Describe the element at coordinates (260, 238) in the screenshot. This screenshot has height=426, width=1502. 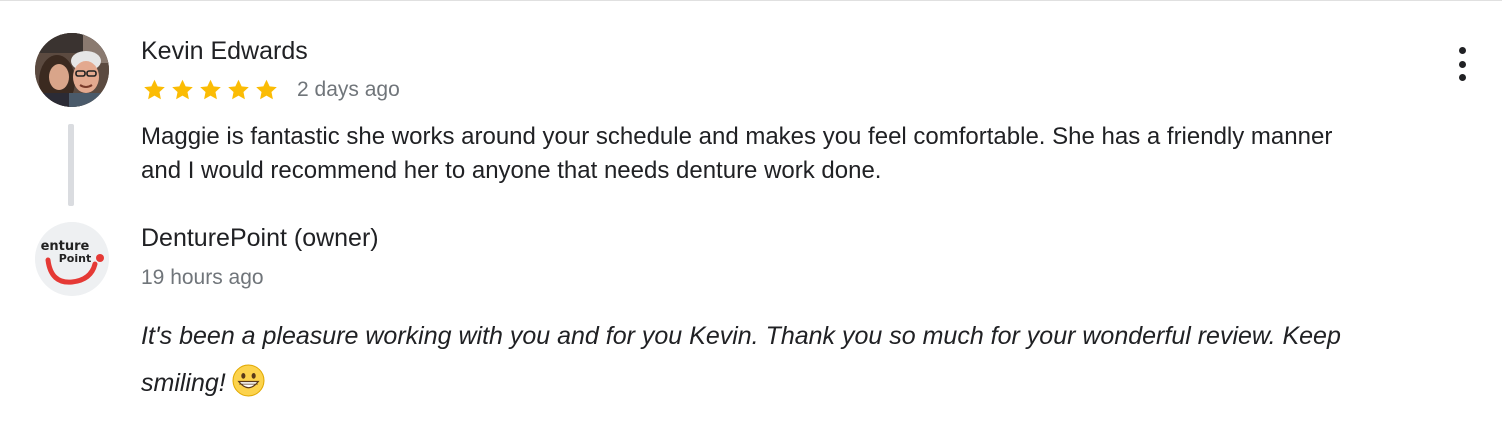
I see `owner-name: DenturePoint (owner)` at that location.